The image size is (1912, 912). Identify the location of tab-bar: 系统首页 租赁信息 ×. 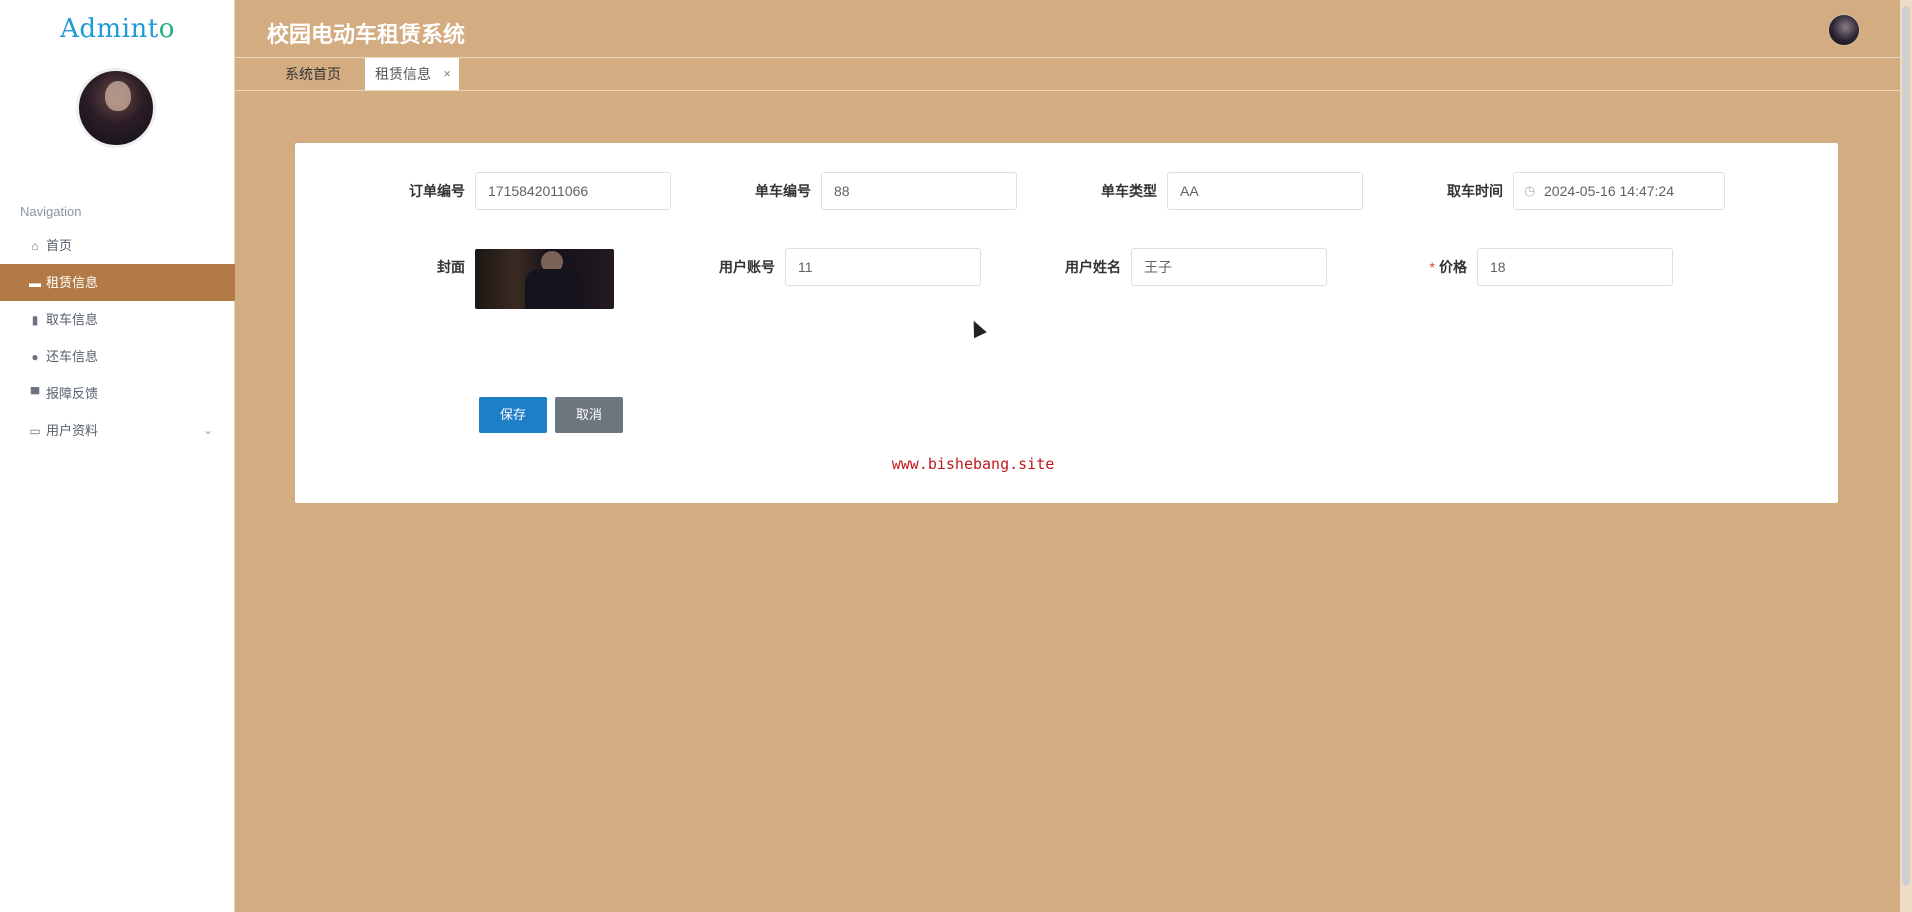
(1073, 74).